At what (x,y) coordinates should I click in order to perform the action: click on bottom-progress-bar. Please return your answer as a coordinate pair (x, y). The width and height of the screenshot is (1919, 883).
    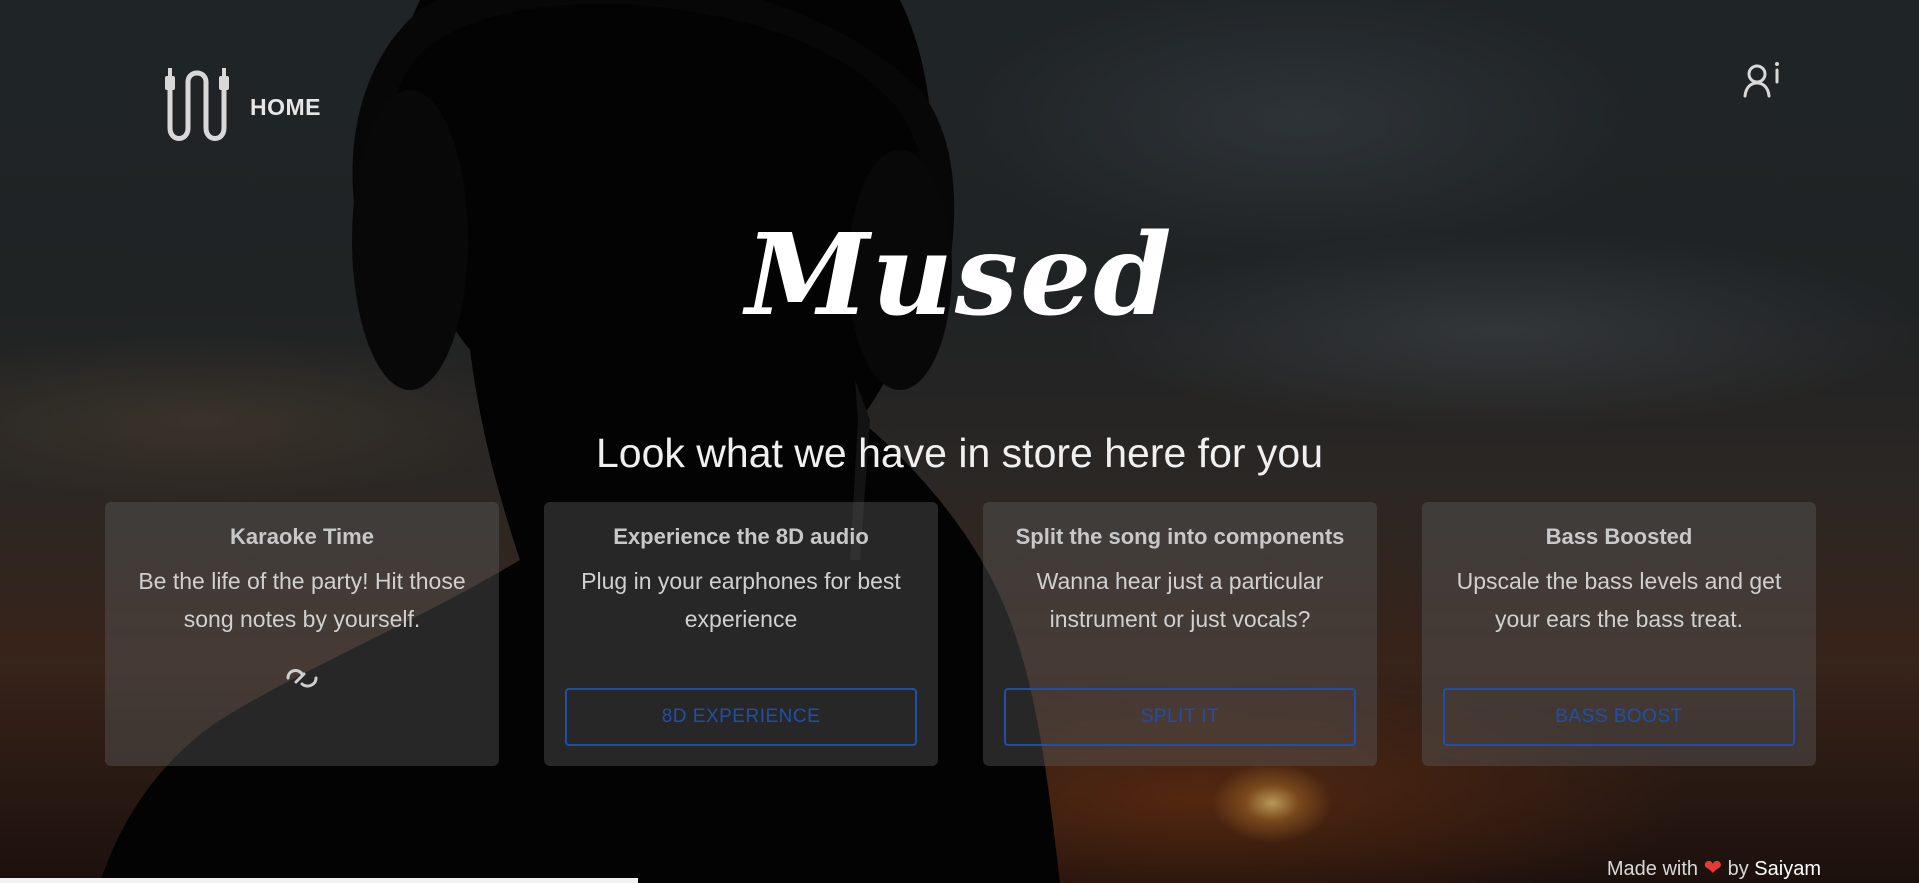
    Looking at the image, I should click on (319, 880).